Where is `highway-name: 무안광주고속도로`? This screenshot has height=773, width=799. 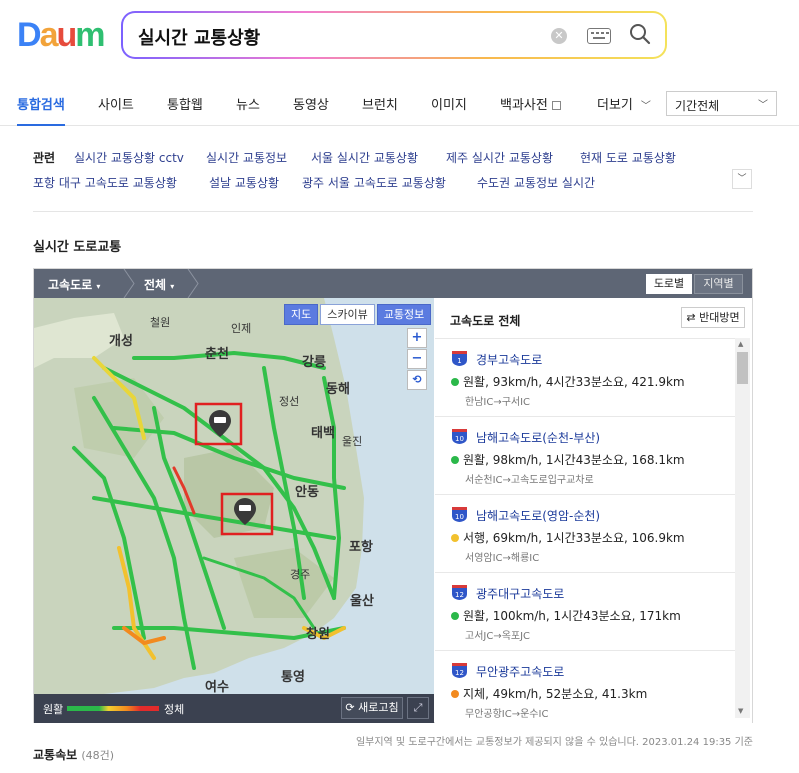
highway-name: 무안광주고속도로 is located at coordinates (520, 671).